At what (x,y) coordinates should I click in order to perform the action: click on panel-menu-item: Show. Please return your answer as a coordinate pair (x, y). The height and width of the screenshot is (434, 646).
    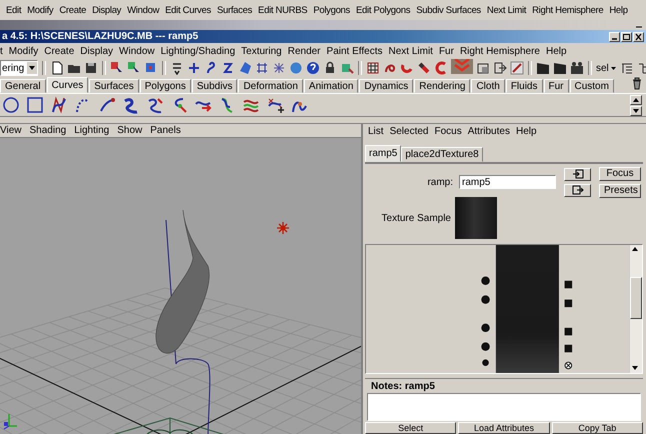
    Looking at the image, I should click on (129, 130).